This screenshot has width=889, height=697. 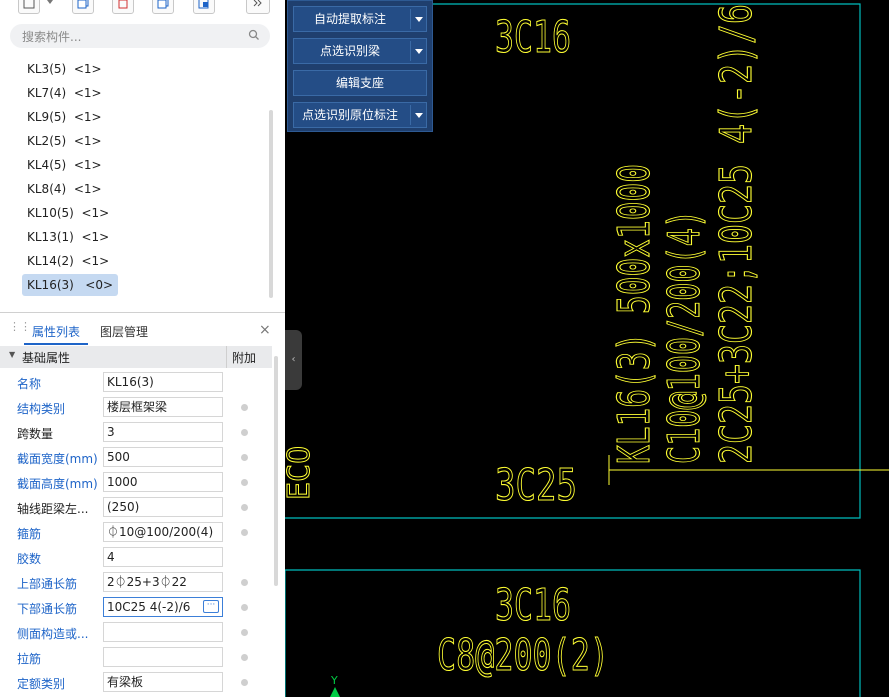 I want to click on cad-label-top-left: 3C16, so click(x=532, y=37).